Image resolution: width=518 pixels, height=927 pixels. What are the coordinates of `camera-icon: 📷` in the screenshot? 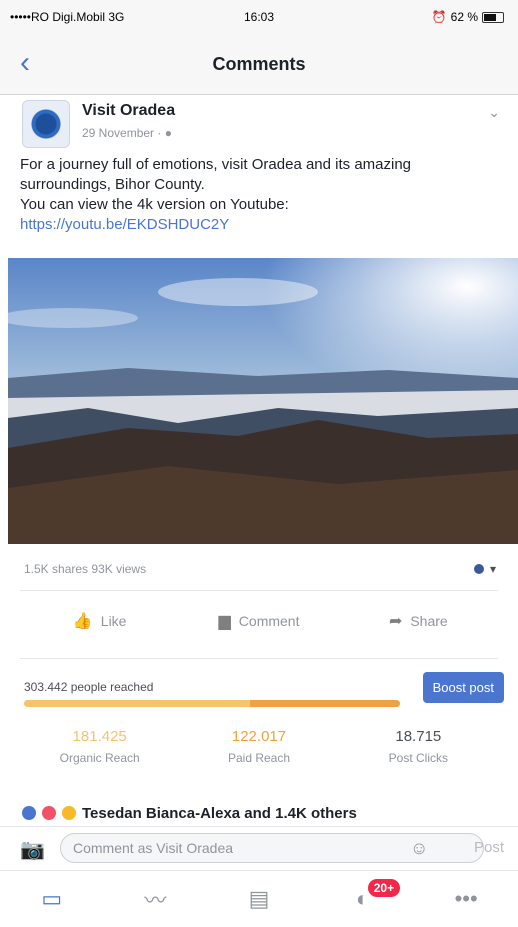 It's located at (32, 849).